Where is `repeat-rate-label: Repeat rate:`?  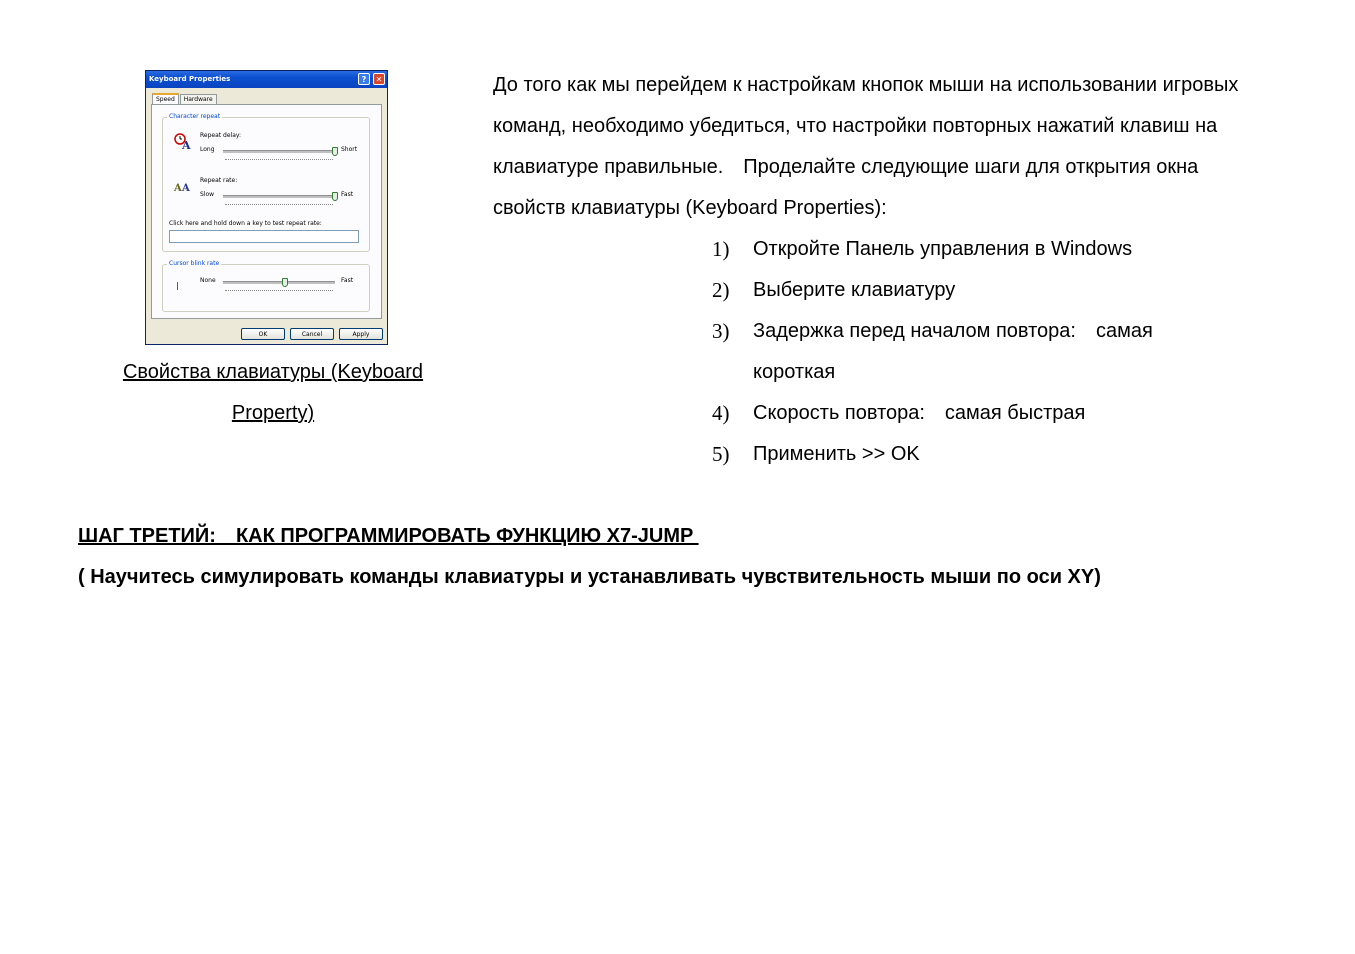
repeat-rate-label: Repeat rate: is located at coordinates (218, 180).